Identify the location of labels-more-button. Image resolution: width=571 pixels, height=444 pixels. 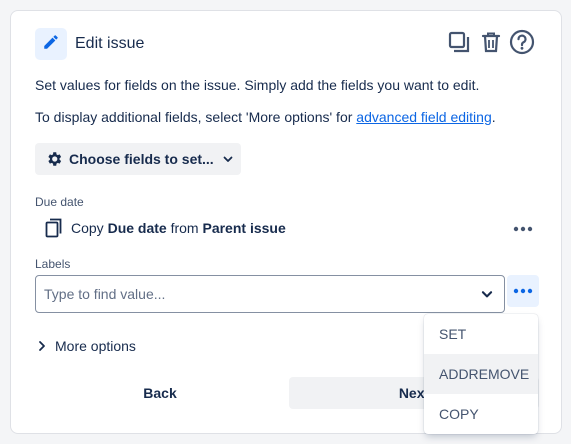
(523, 291).